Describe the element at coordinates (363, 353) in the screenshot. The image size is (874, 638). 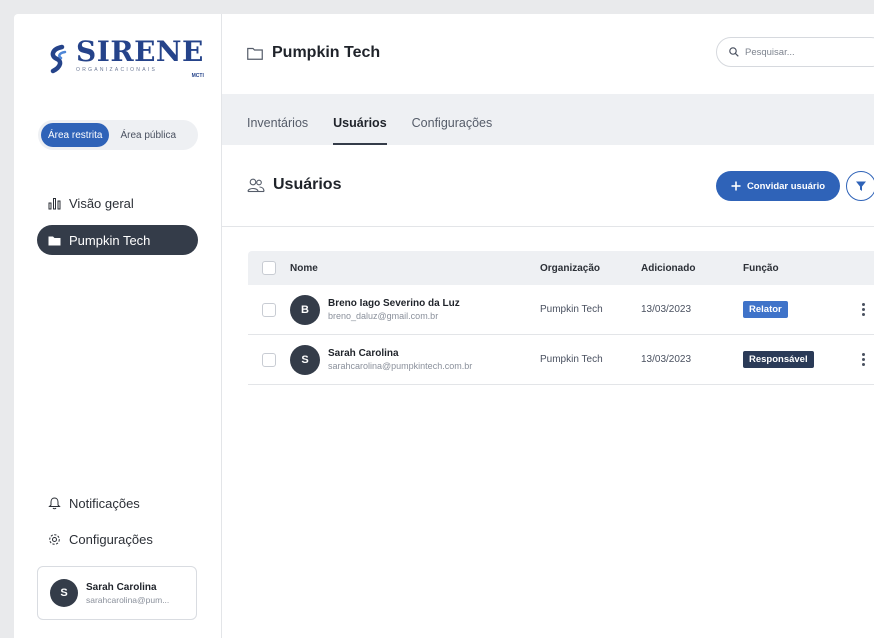
I see `user-name: Sarah Carolina` at that location.